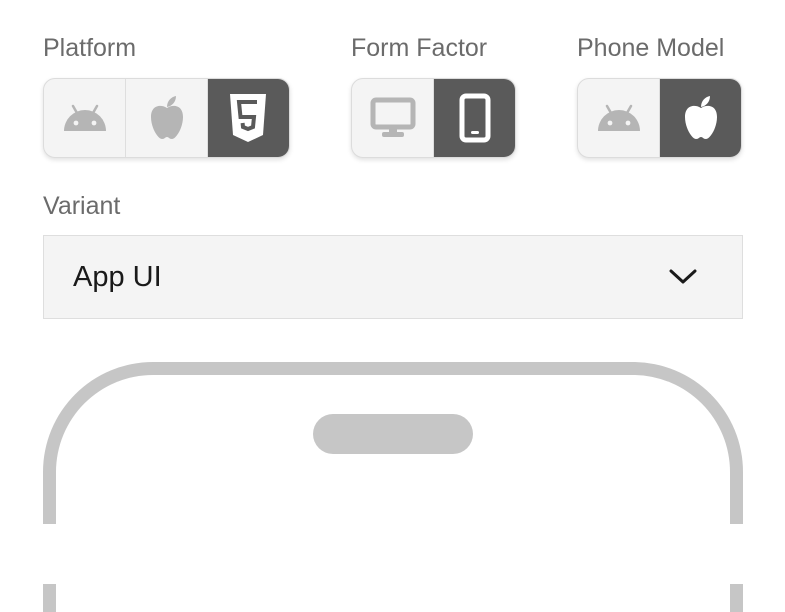 The height and width of the screenshot is (612, 785). Describe the element at coordinates (393, 277) in the screenshot. I see `variant-select: App UI` at that location.